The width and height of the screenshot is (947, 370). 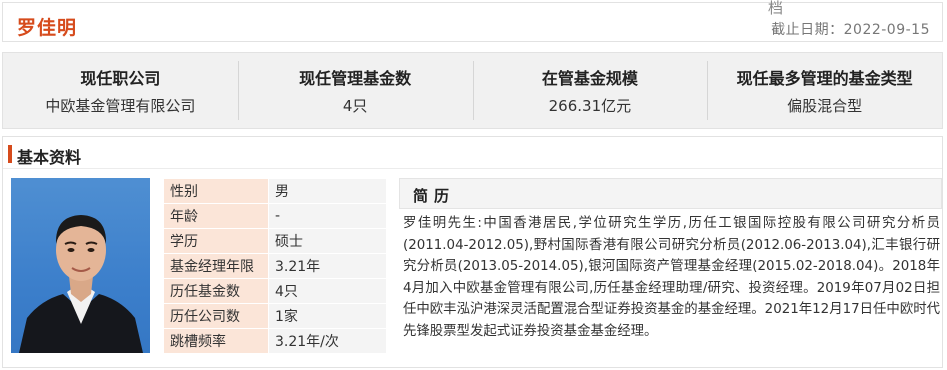 I want to click on table-row: 历任公司数 1家, so click(x=275, y=316).